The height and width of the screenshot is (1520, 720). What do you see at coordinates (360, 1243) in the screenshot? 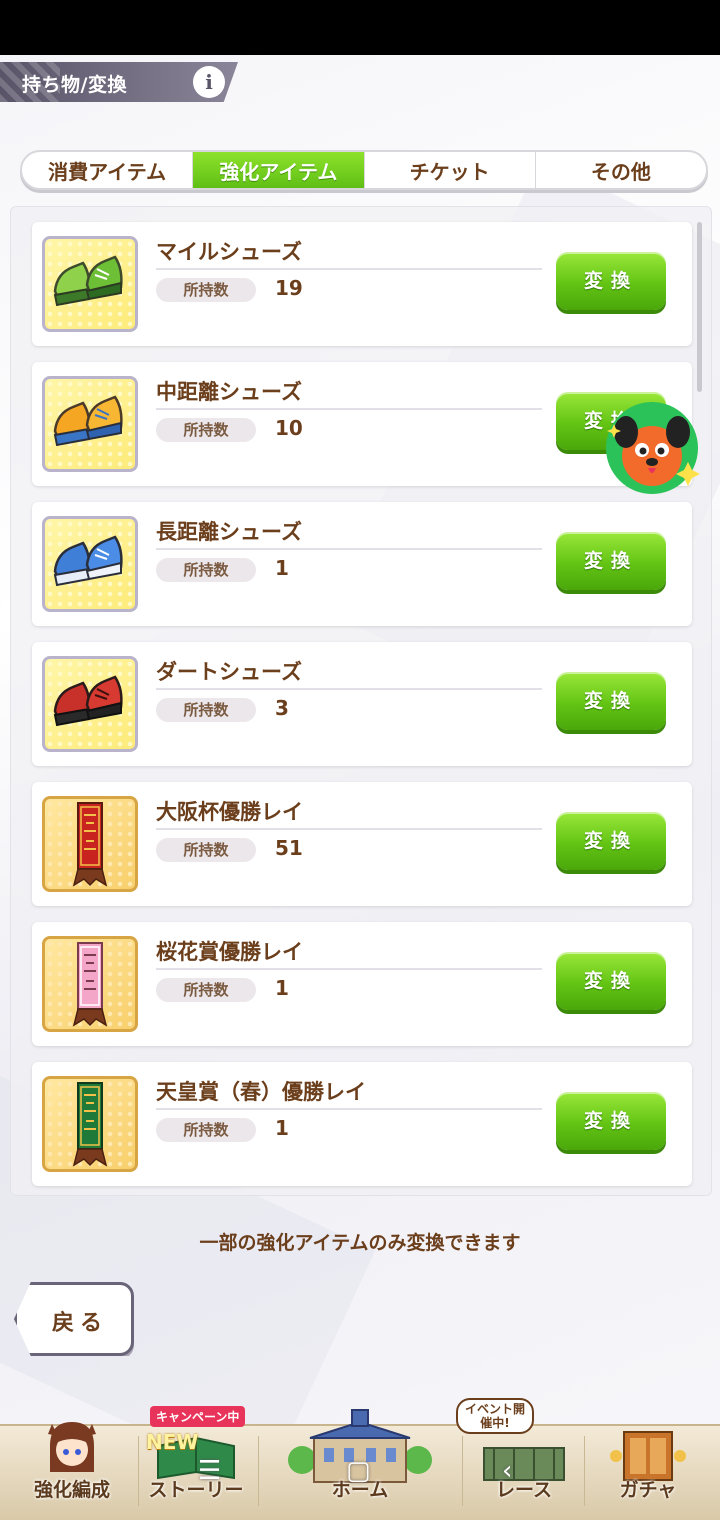
I see `conversion-note: 一部の強化アイテムのみ変換できます` at bounding box center [360, 1243].